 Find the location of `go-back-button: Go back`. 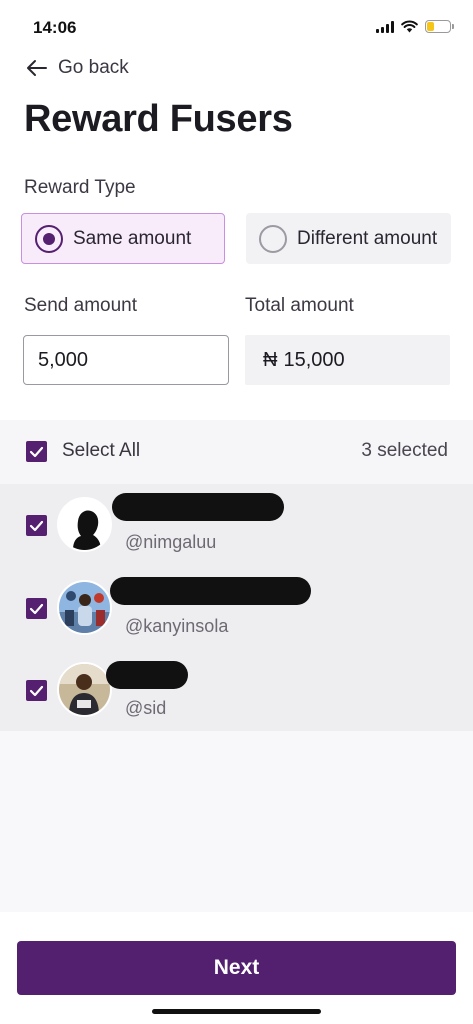

go-back-button: Go back is located at coordinates (77, 68).